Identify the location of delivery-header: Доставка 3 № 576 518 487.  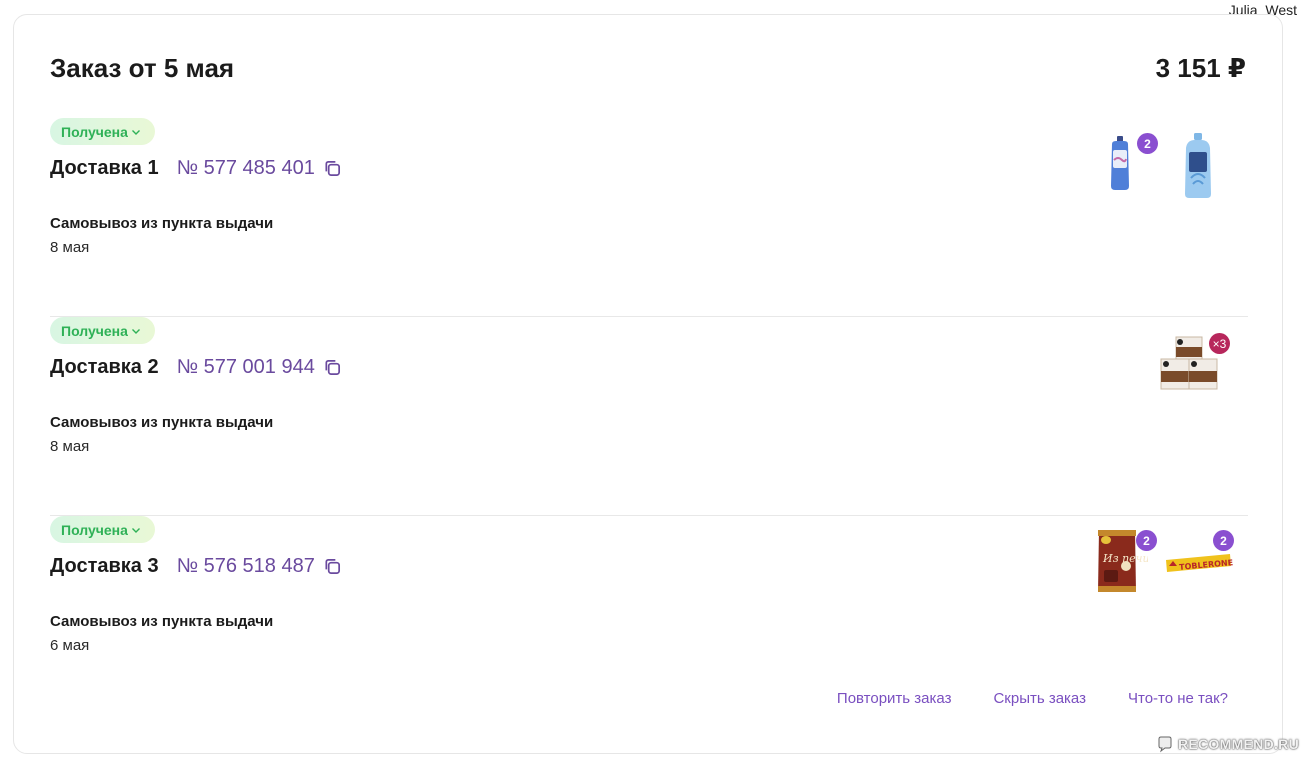
(196, 566).